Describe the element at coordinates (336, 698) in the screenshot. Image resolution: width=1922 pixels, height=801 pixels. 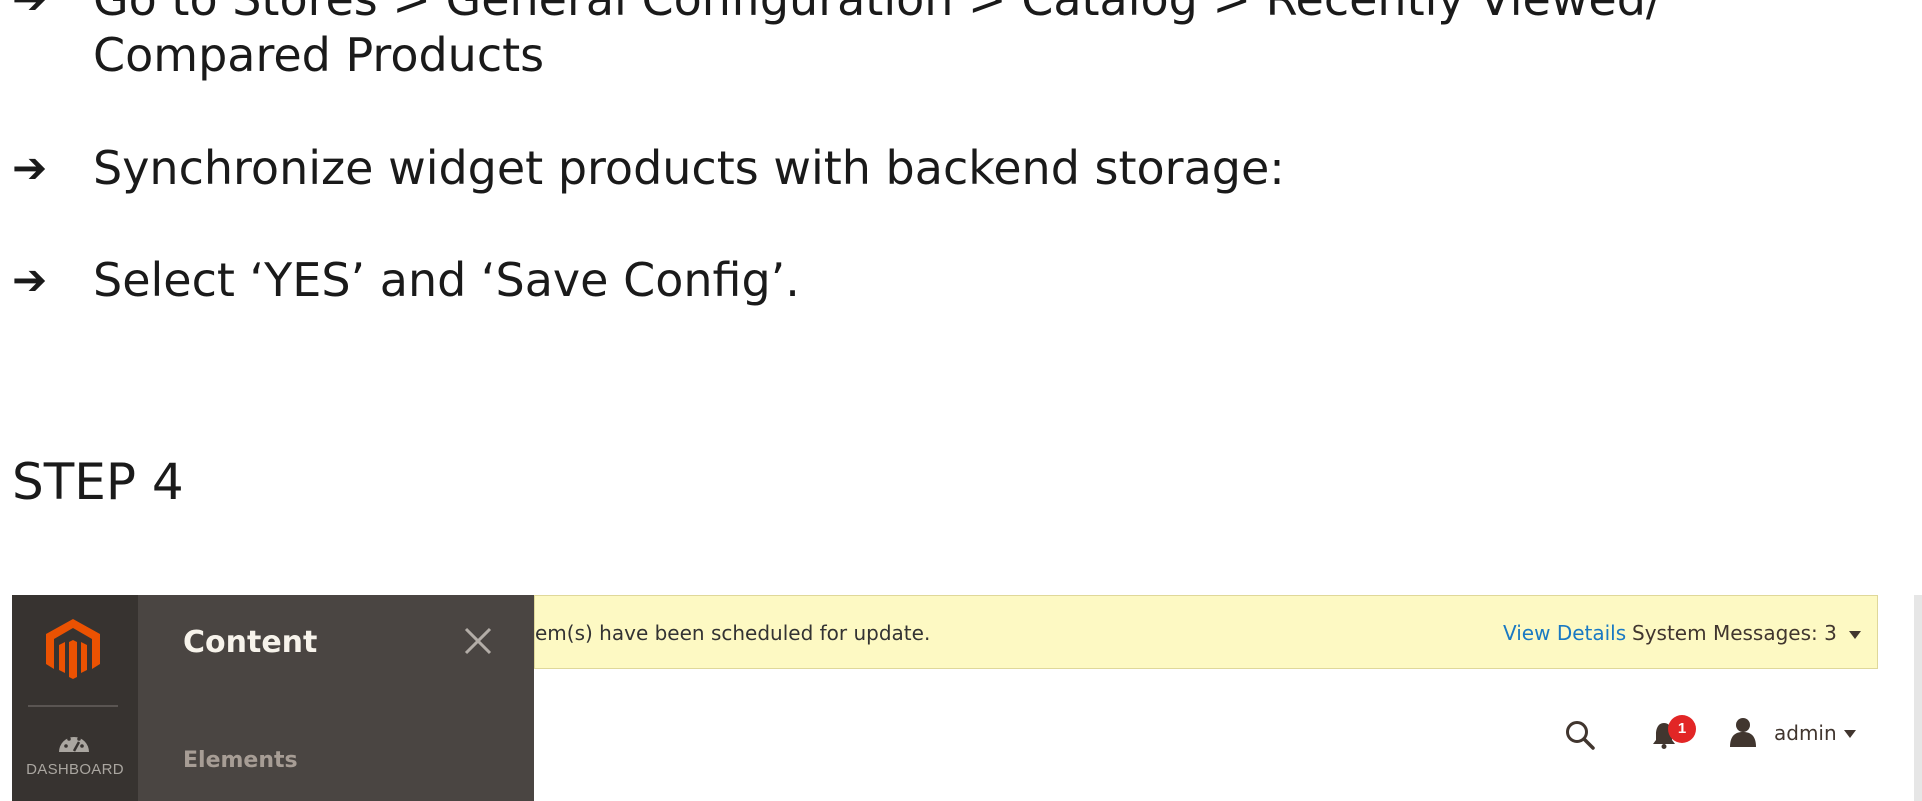
I see `content-menu-panel: Content Elements` at that location.